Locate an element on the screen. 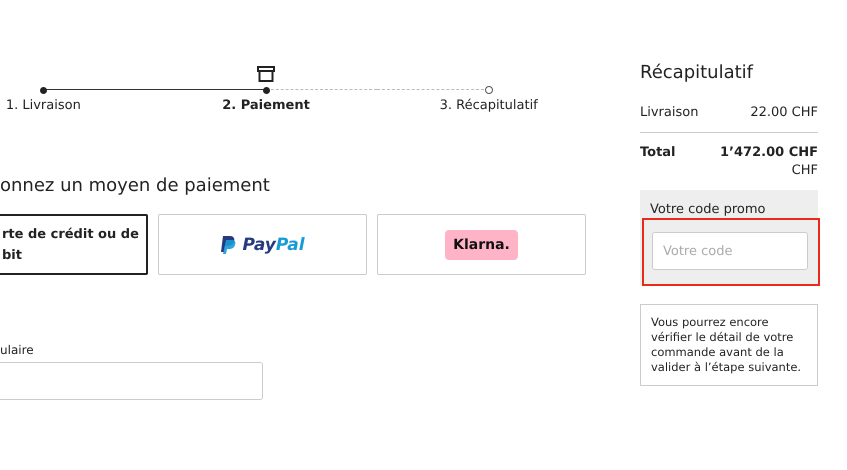 This screenshot has width=847, height=470. field-label: ulaire is located at coordinates (17, 350).